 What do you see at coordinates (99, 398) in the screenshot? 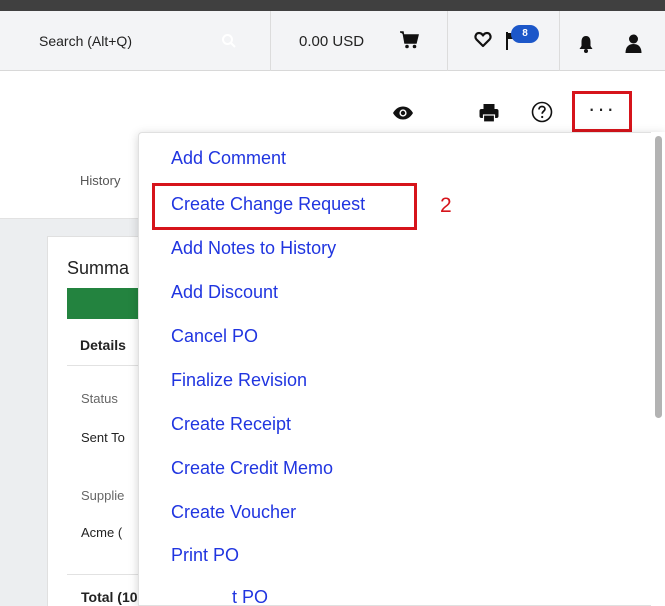
I see `status-label: Status` at bounding box center [99, 398].